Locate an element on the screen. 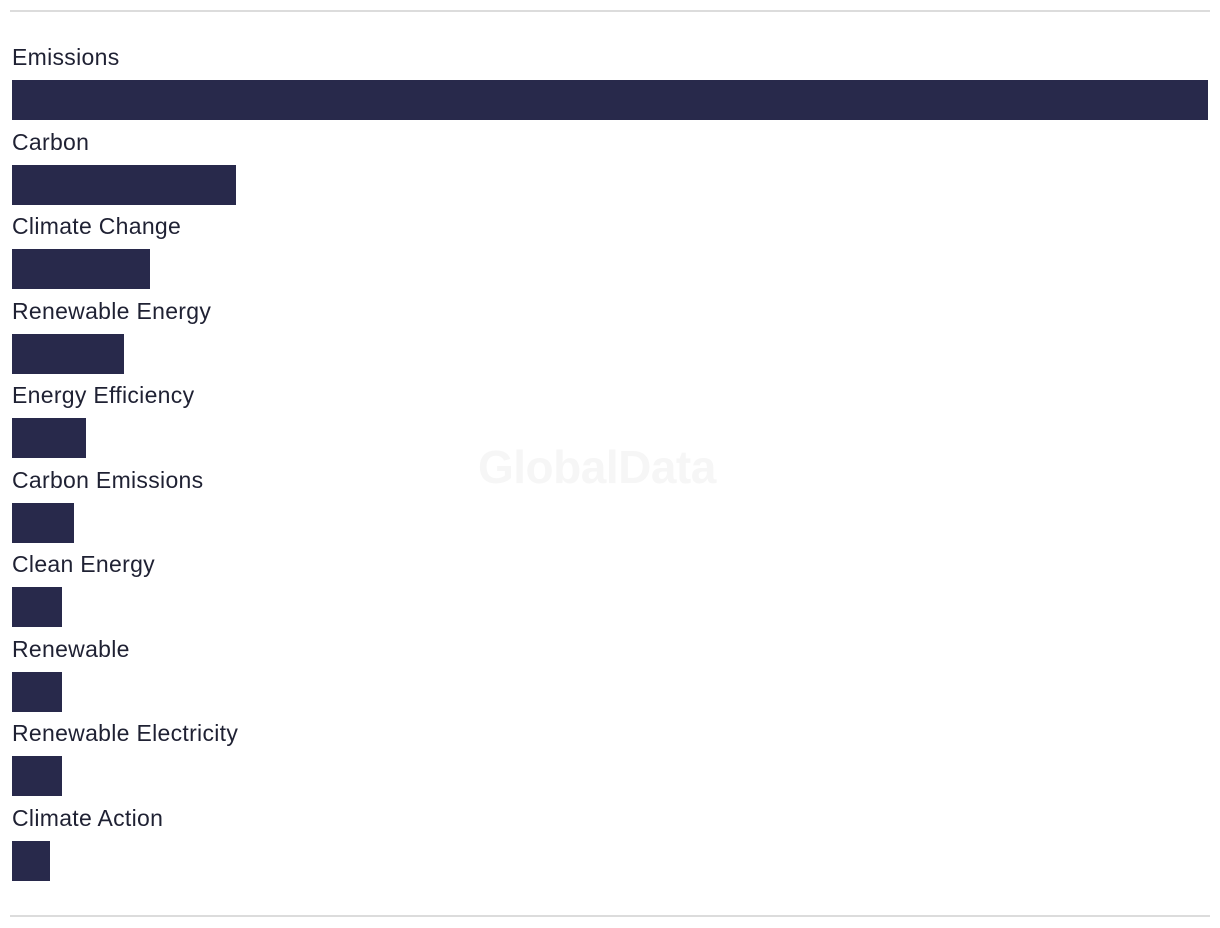 The image size is (1220, 928). bar-row: Renewable is located at coordinates (610, 674).